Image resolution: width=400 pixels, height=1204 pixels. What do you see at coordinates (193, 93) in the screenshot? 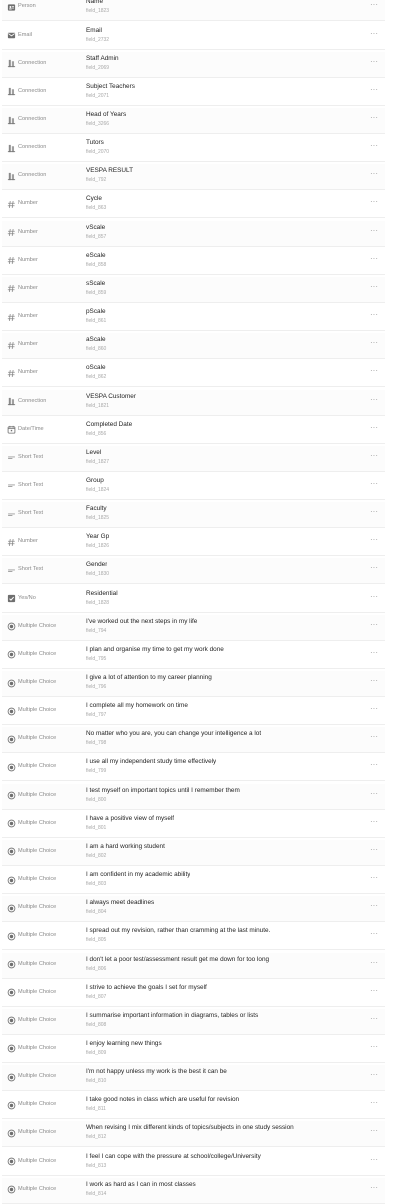
I see `field-row: Connection Subject Teachers field_2071 ···` at bounding box center [193, 93].